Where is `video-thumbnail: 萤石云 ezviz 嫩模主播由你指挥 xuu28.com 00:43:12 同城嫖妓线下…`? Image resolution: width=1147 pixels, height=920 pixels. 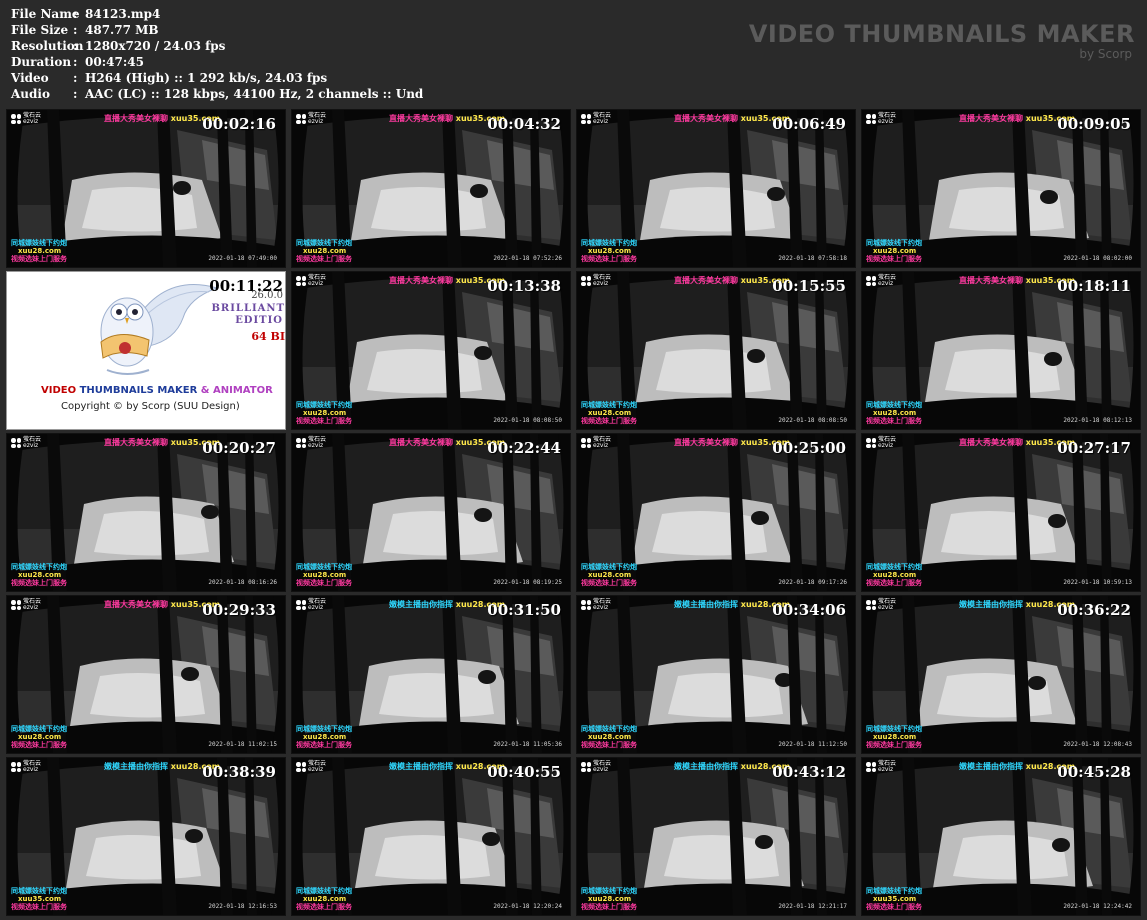
video-thumbnail: 萤石云 ezviz 嫩模主播由你指挥 xuu28.com 00:43:12 同城嫖妓线下… is located at coordinates (716, 836).